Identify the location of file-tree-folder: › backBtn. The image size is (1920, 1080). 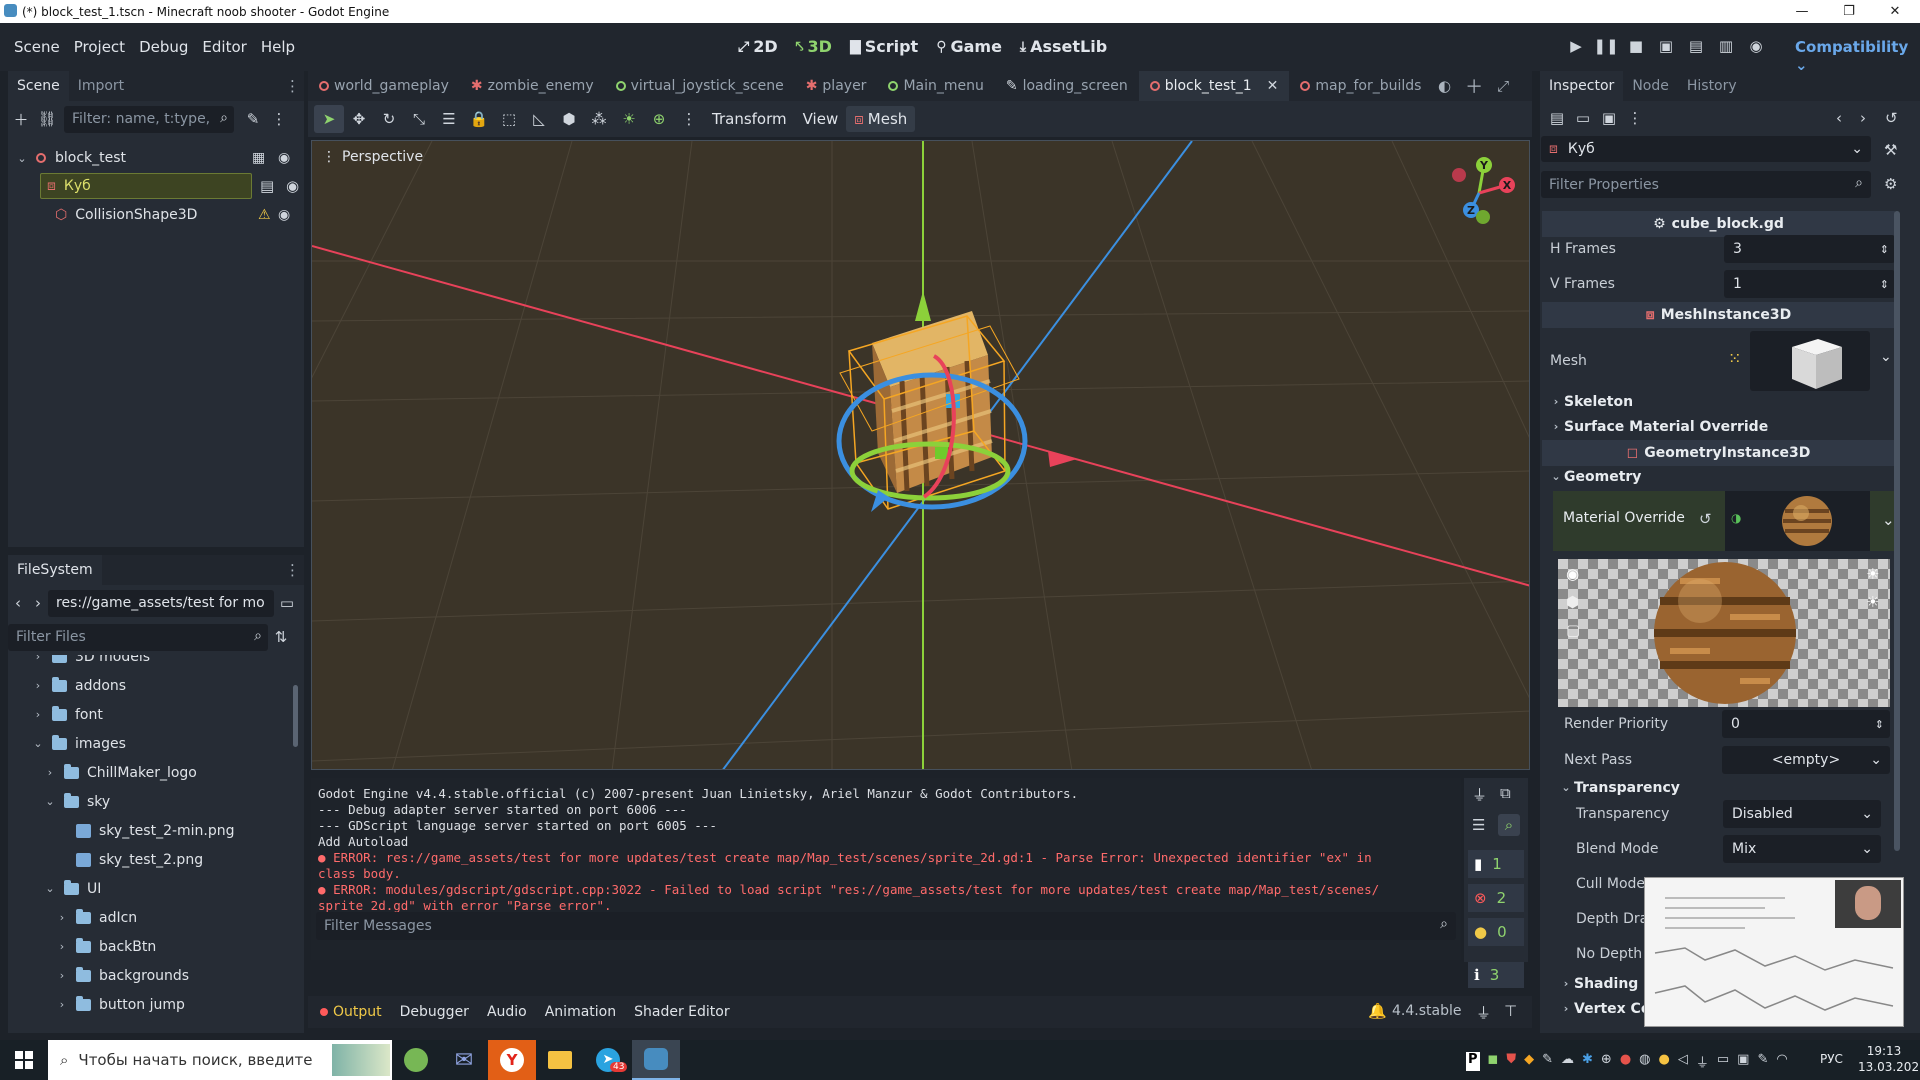
(105, 946).